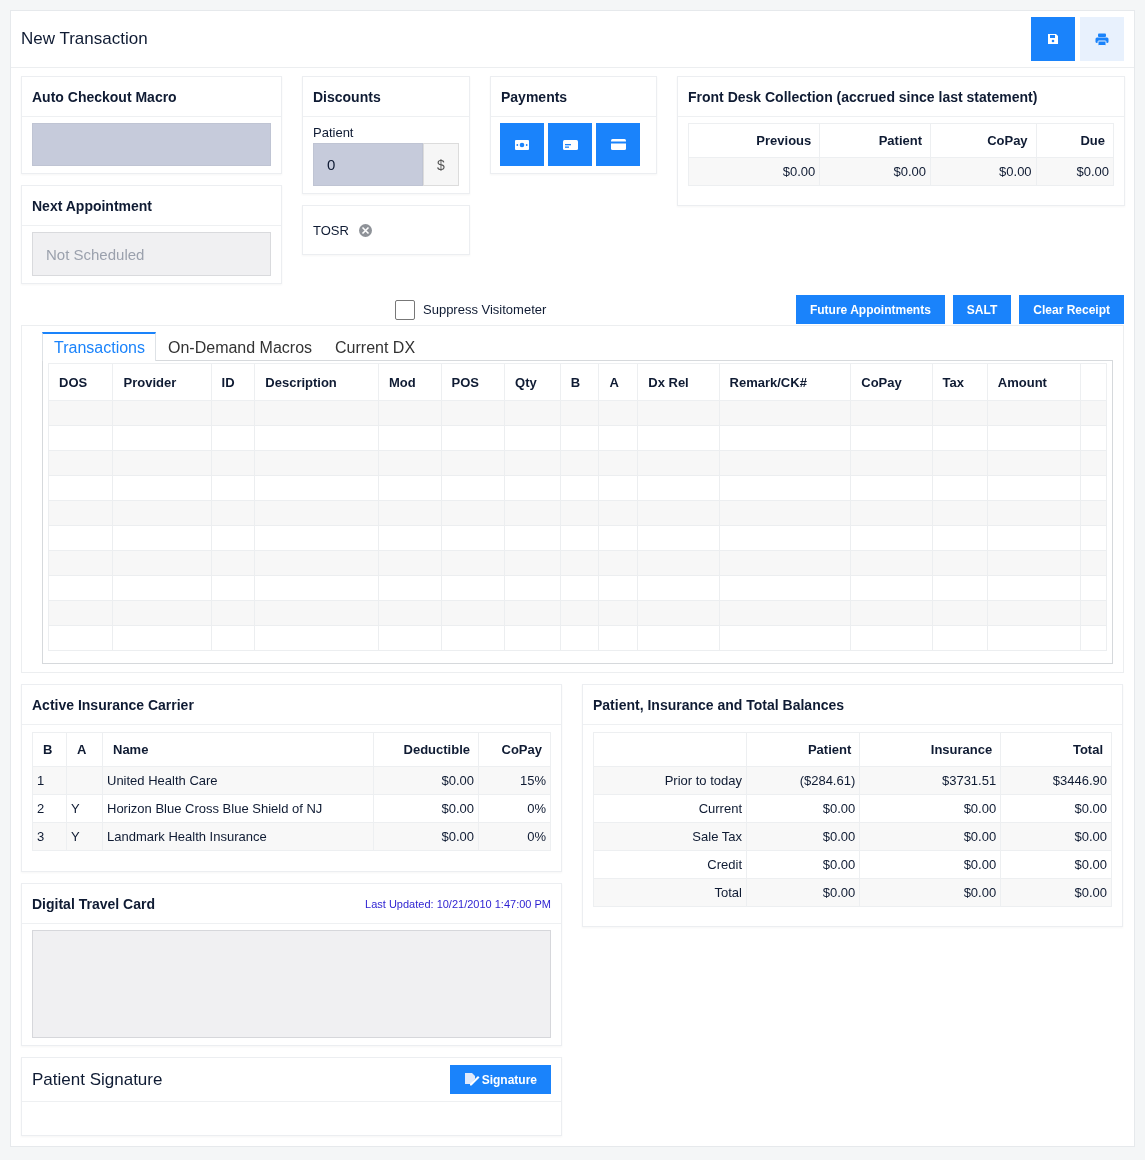 The height and width of the screenshot is (1160, 1145). What do you see at coordinates (426, 749) in the screenshot?
I see `column-header: Deductible` at bounding box center [426, 749].